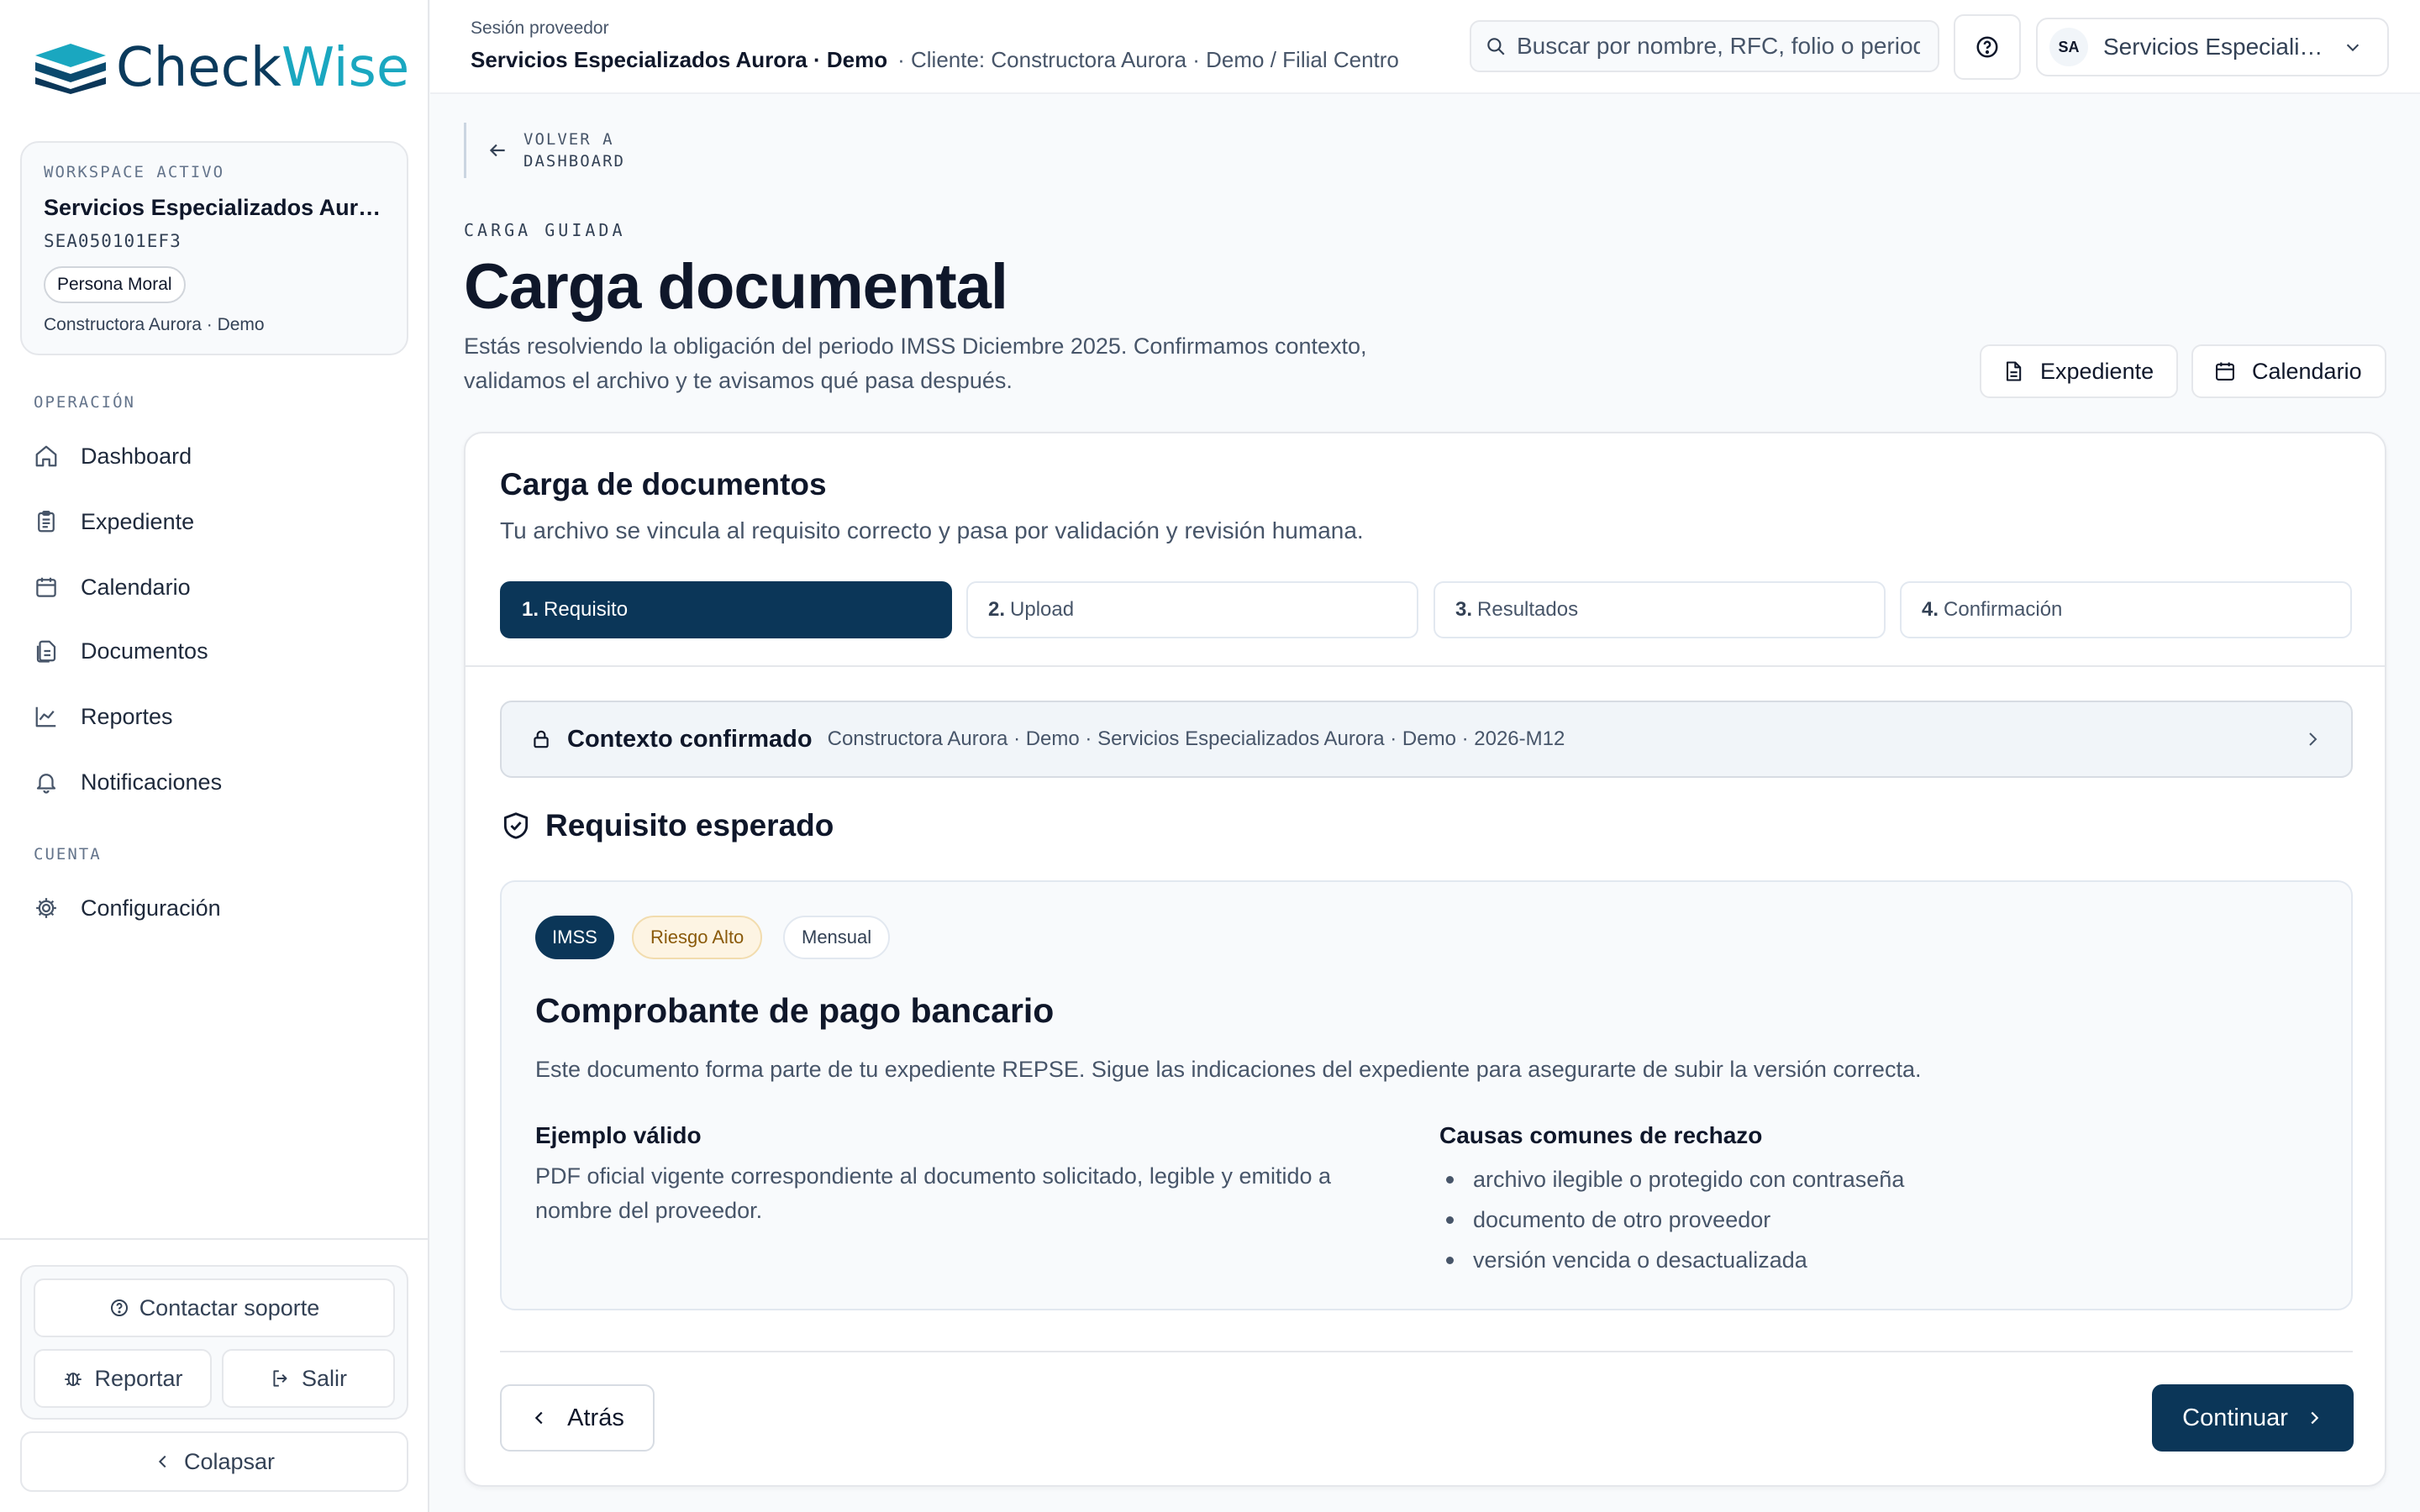  What do you see at coordinates (516, 825) in the screenshot?
I see `shield-check-icon` at bounding box center [516, 825].